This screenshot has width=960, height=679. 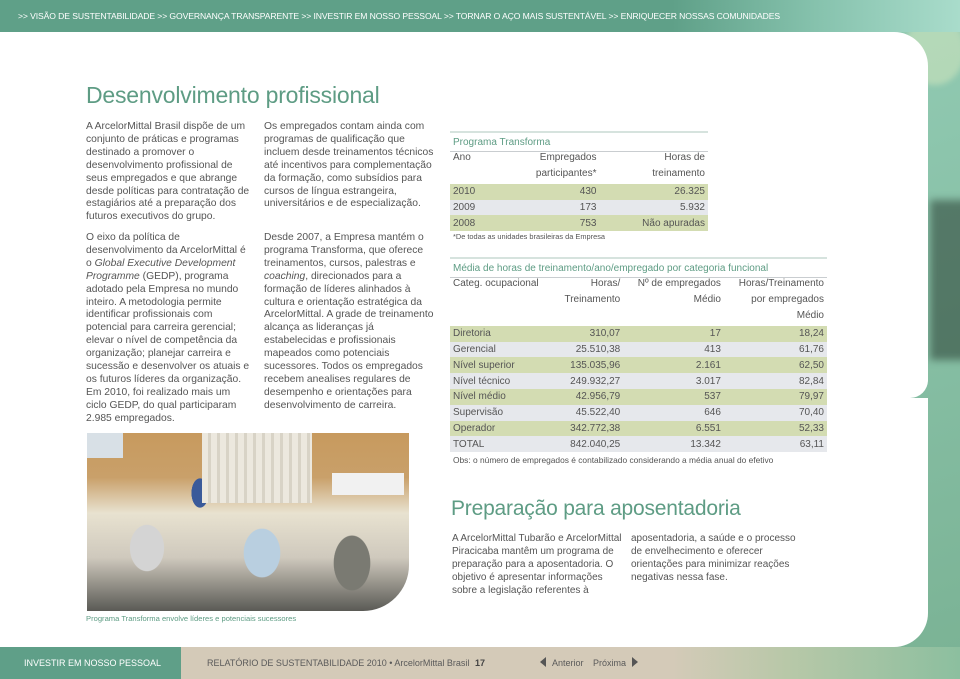 What do you see at coordinates (775, 365) in the screenshot?
I see `cell: 62,50` at bounding box center [775, 365].